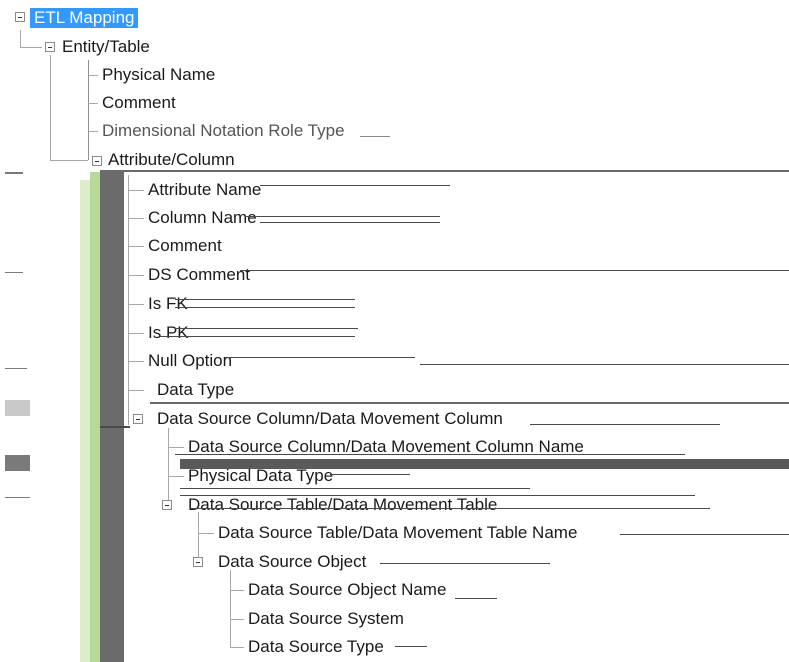 The width and height of the screenshot is (789, 662). I want to click on tree-node-ds-object: Data Source Object, so click(292, 562).